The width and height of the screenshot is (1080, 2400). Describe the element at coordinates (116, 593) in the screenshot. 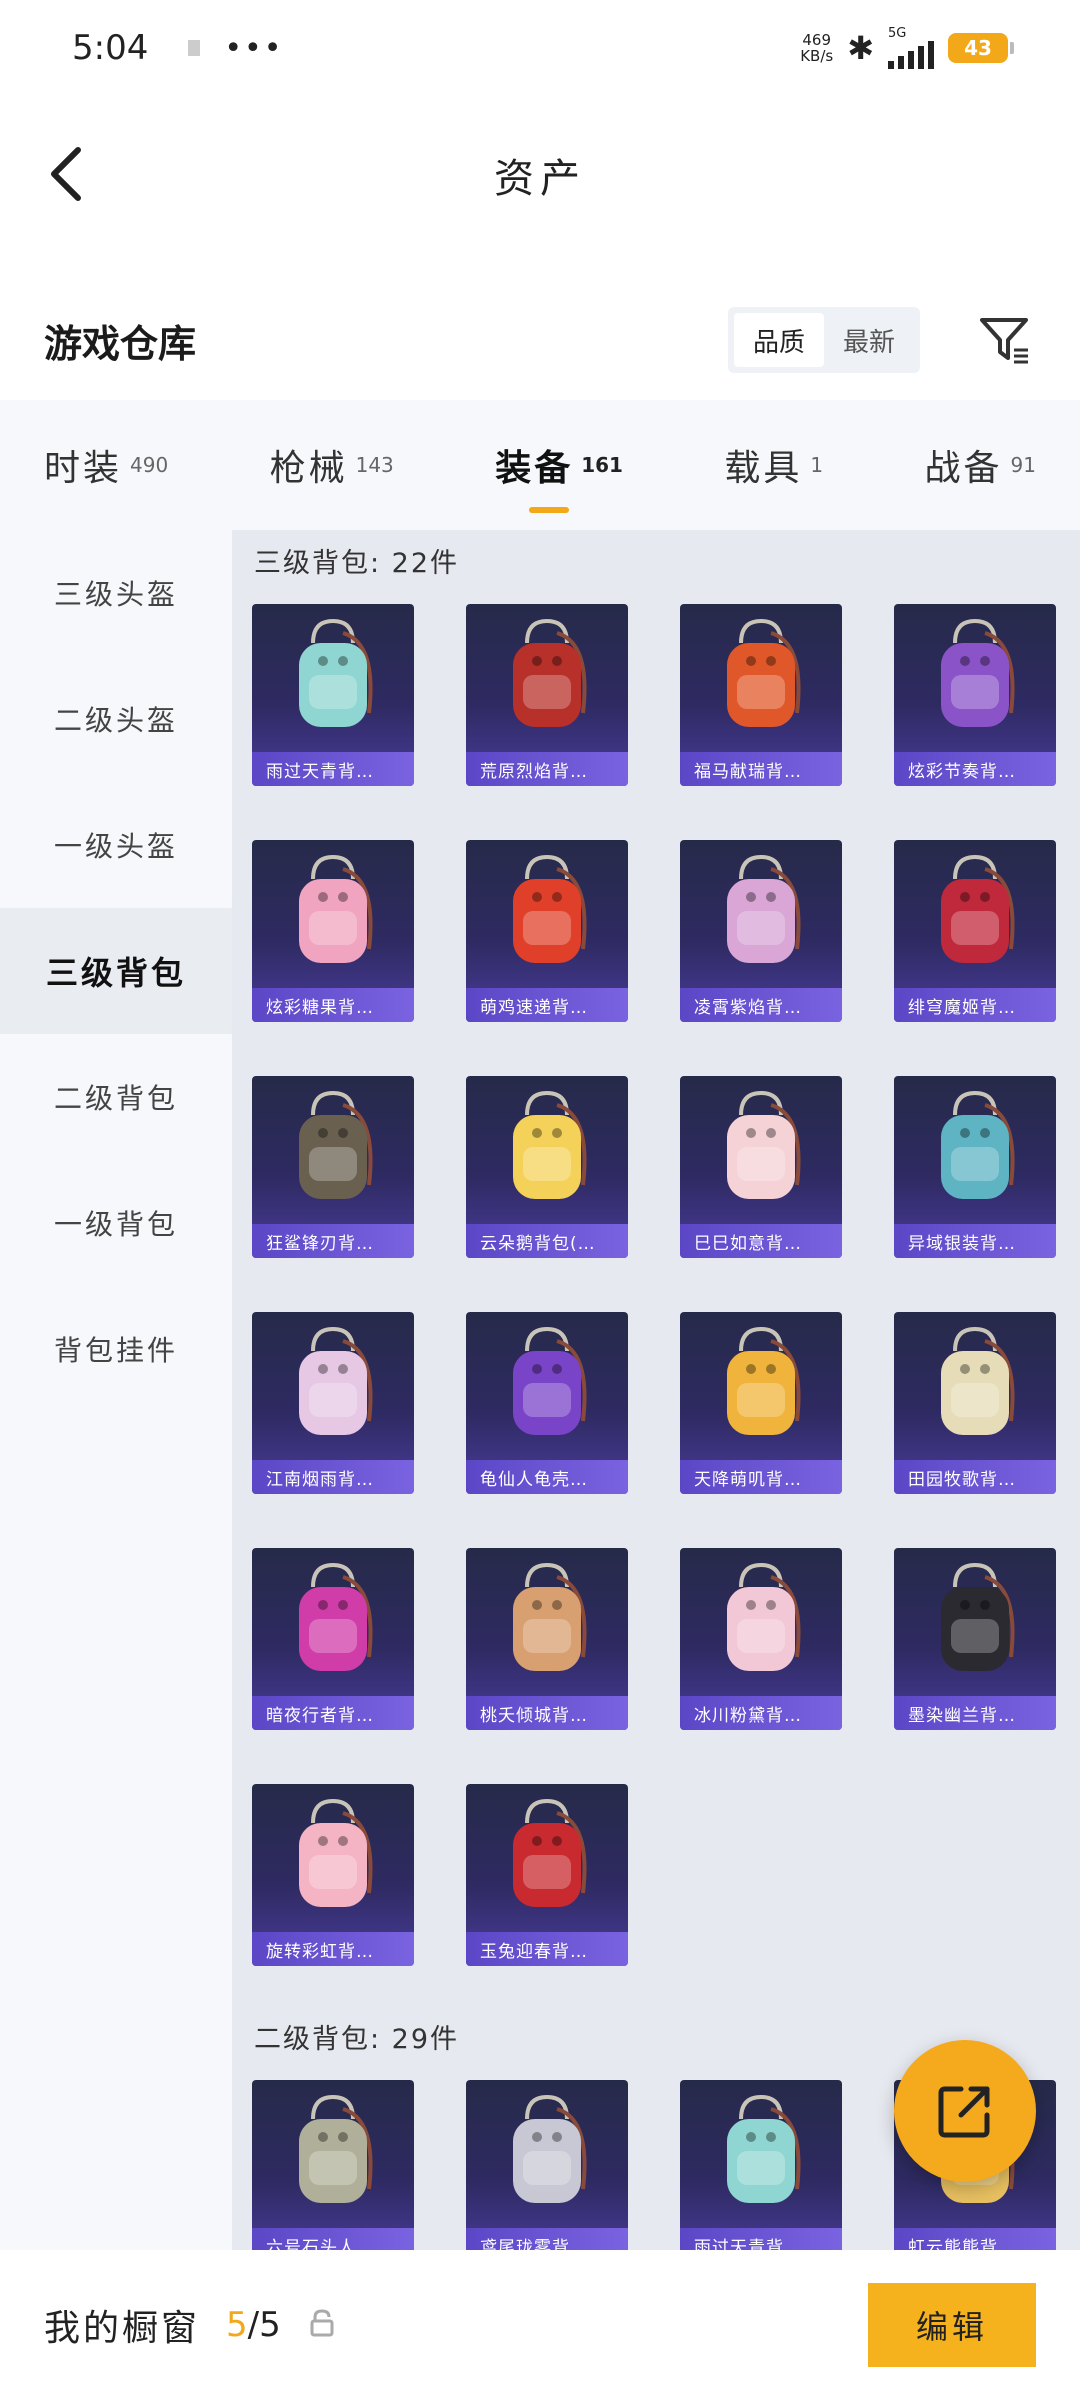

I see `sidebar-item-helmet-lv3: 三级头盔` at that location.